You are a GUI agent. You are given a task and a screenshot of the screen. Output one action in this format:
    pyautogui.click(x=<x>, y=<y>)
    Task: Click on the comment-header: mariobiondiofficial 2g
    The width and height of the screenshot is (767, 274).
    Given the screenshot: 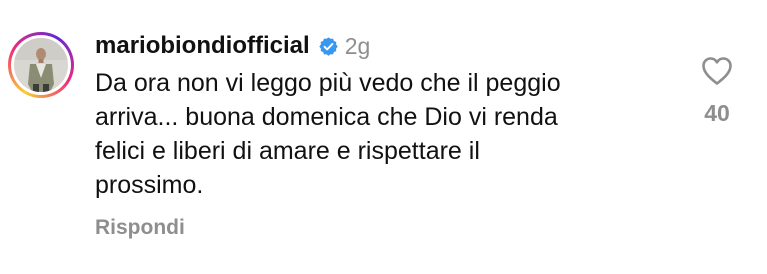 What is the action you would take?
    pyautogui.click(x=232, y=46)
    